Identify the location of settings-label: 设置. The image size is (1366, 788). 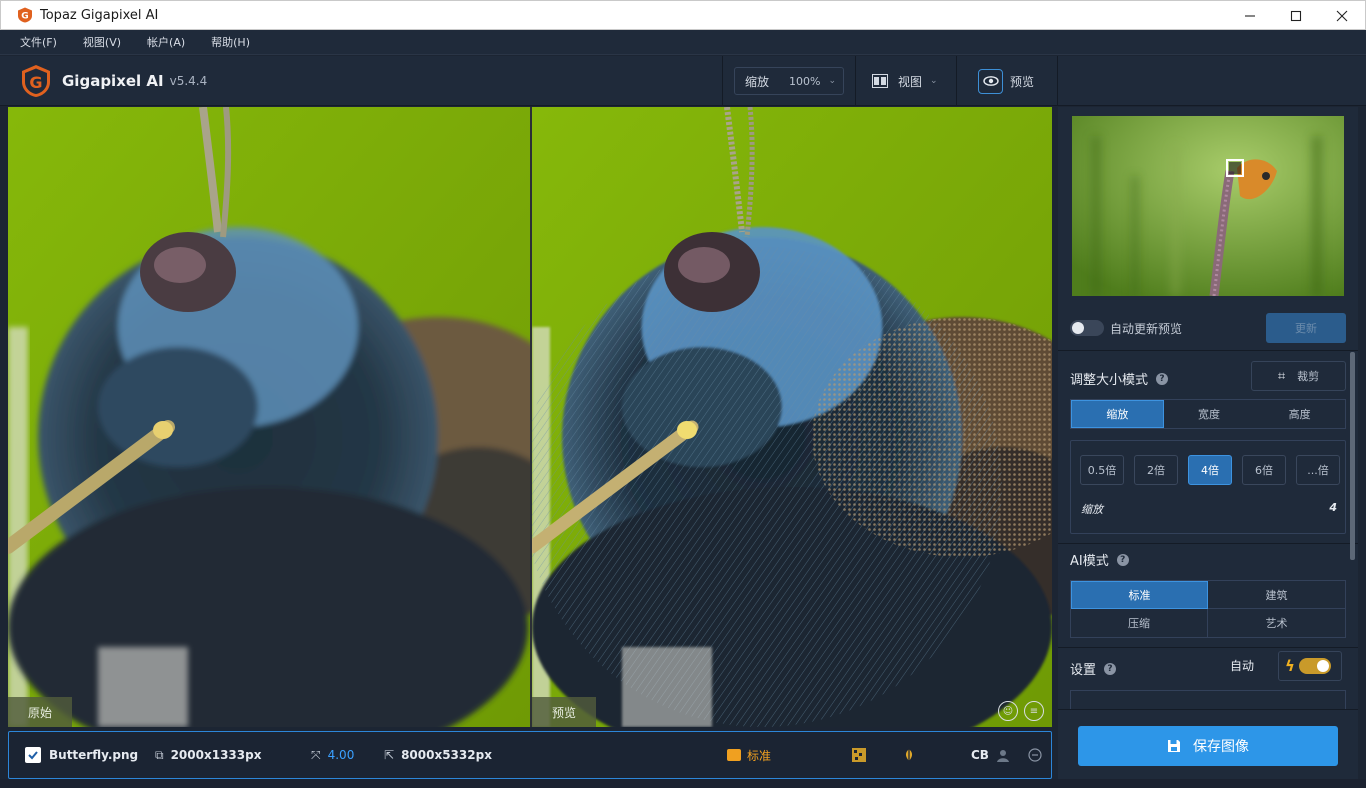
(1083, 670).